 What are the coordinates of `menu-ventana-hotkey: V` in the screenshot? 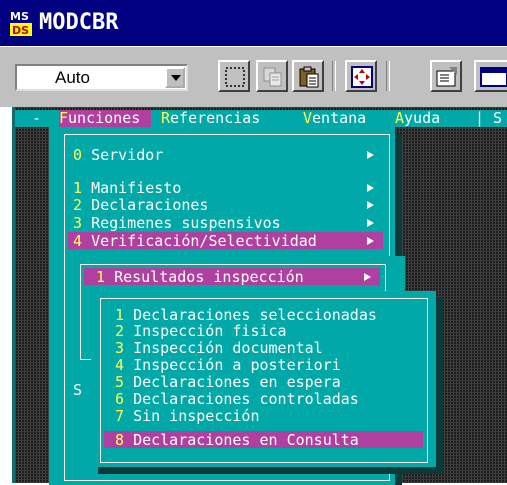 It's located at (308, 118).